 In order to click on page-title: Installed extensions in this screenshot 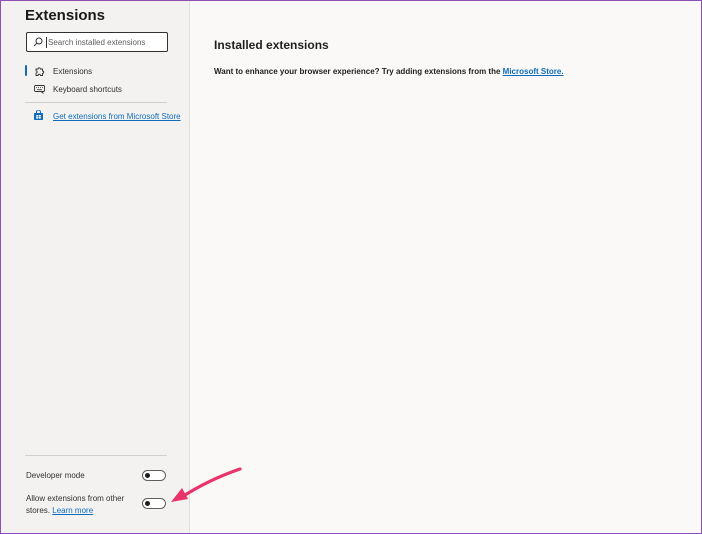, I will do `click(271, 45)`.